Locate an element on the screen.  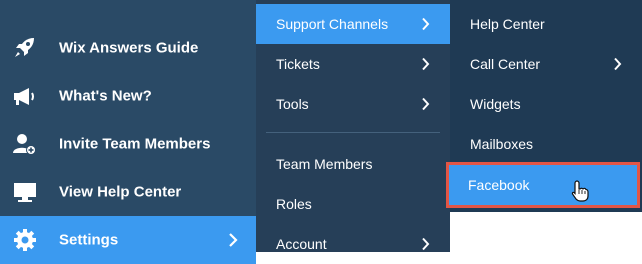
menu-item-label: Help Center is located at coordinates (507, 24).